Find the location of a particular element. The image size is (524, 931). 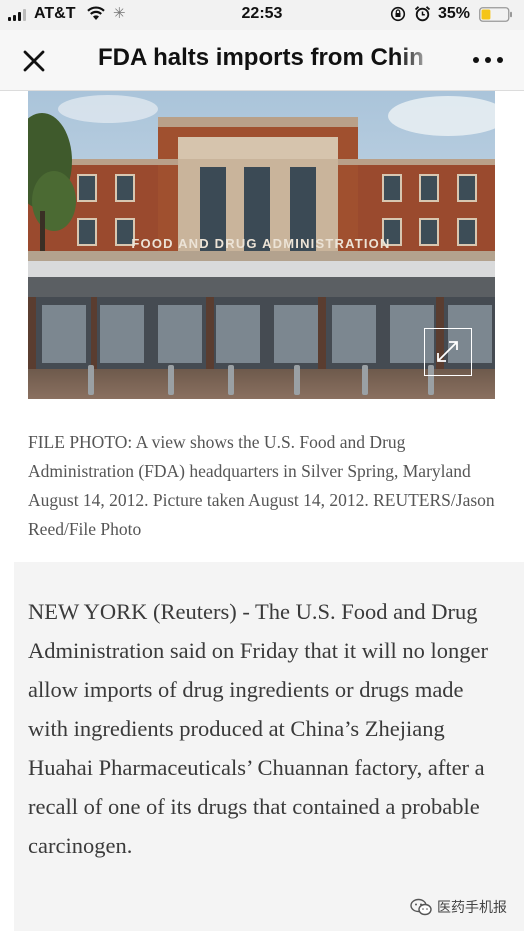

close-icon is located at coordinates (34, 61).